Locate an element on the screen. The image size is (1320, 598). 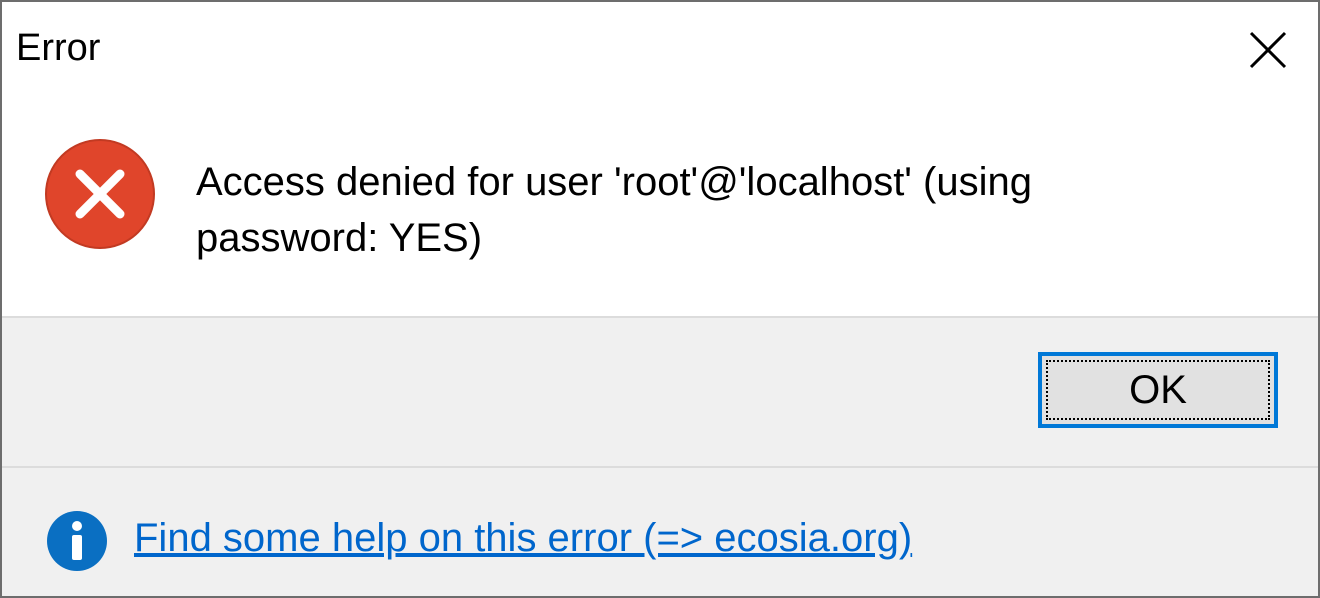
ok-button-label: OK is located at coordinates (1158, 389).